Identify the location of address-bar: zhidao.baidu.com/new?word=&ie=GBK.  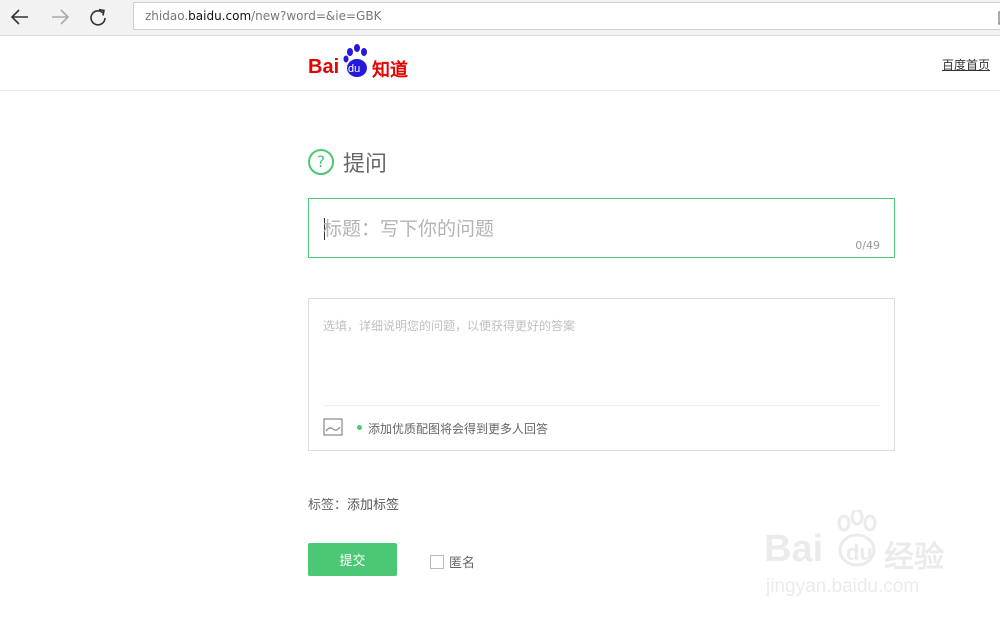
(566, 16).